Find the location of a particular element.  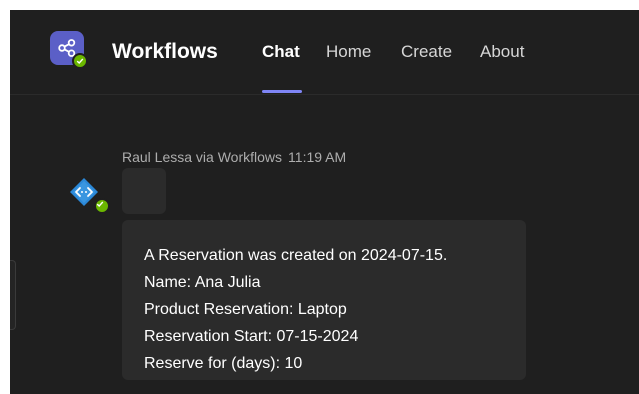

message-line: A Reservation was created on 2024-07-15. is located at coordinates (296, 255).